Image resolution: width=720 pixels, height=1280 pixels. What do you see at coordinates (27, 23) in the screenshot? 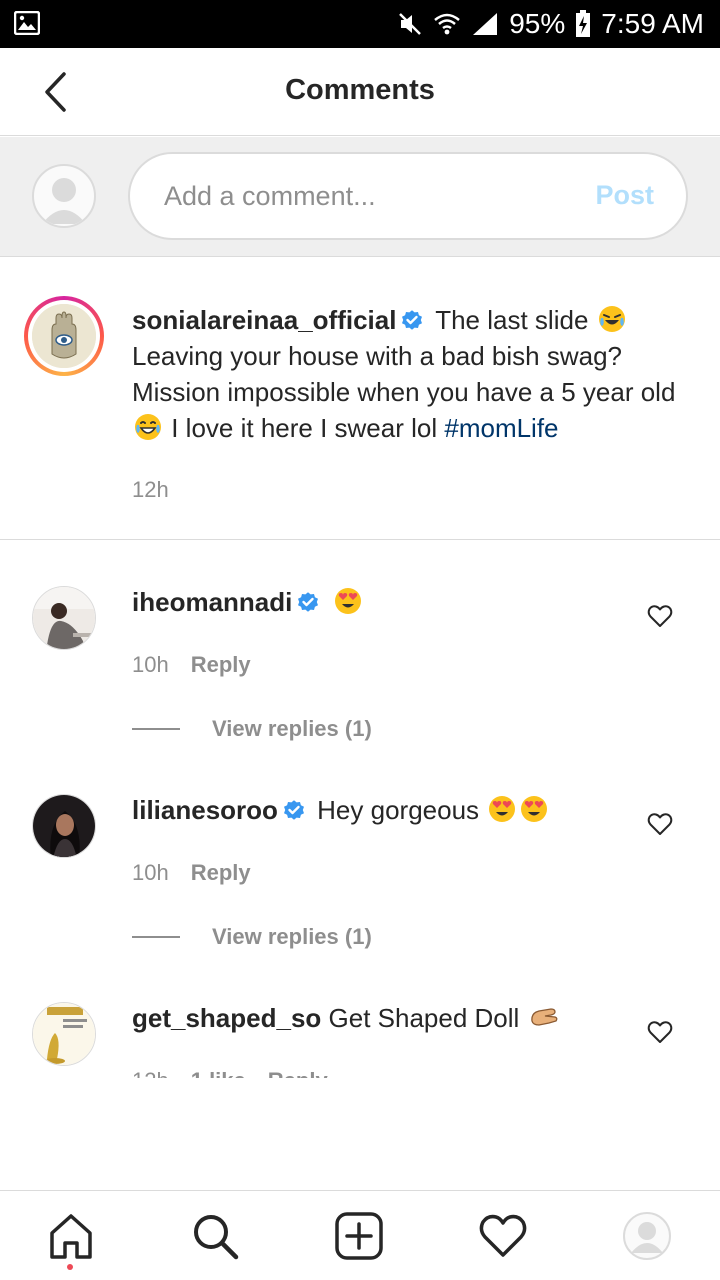
I see `gallery-notification-icon` at bounding box center [27, 23].